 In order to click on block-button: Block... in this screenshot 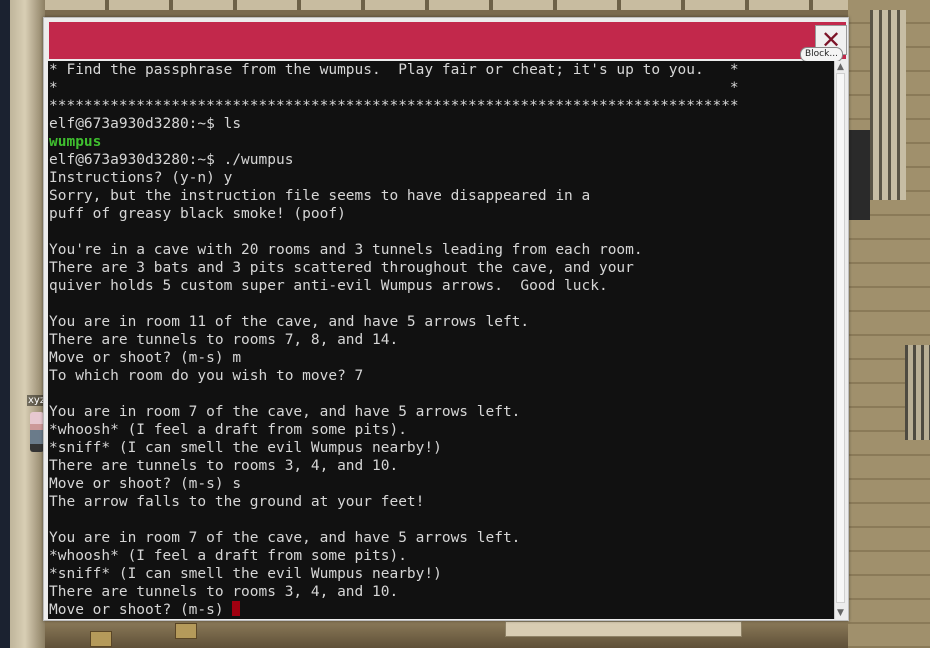, I will do `click(821, 54)`.